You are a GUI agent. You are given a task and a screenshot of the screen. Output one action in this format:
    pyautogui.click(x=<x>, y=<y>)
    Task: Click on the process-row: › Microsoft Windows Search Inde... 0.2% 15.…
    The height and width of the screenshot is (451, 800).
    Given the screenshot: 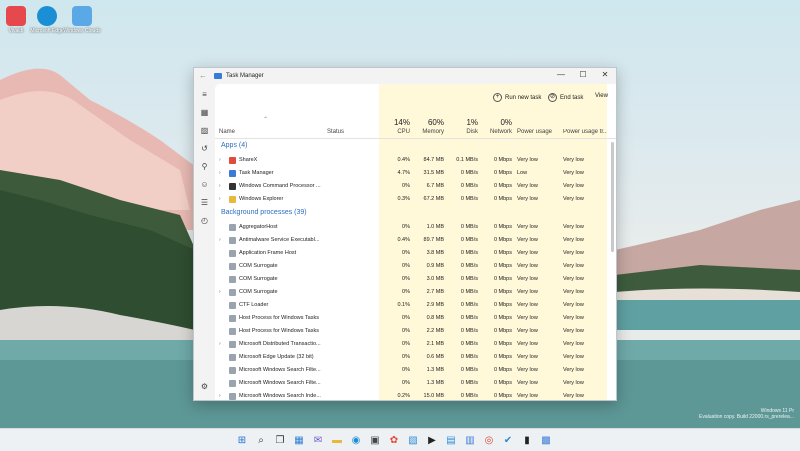 What is the action you would take?
    pyautogui.click(x=411, y=395)
    